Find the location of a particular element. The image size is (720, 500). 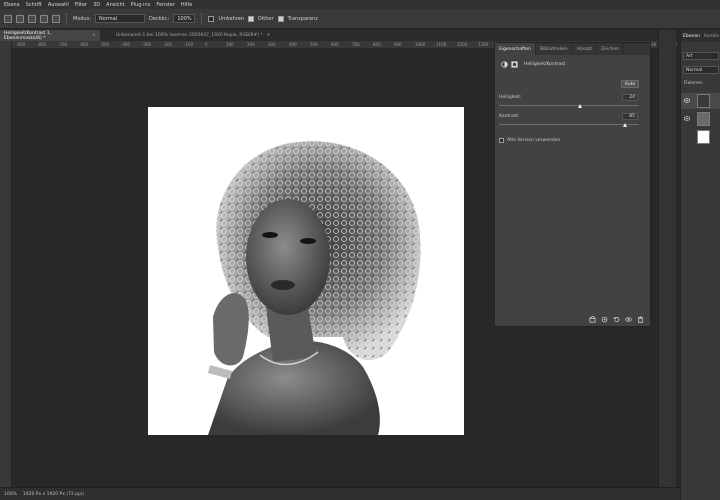

auto-button: Auto is located at coordinates (630, 84).